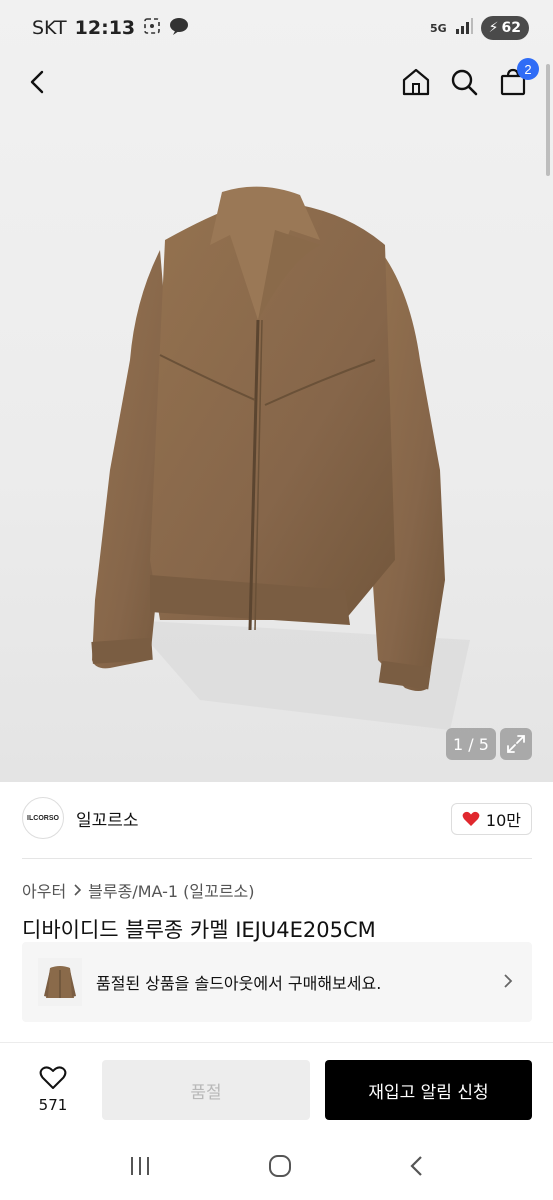  I want to click on breadcrumb-item-outer: 아우터, so click(44, 890).